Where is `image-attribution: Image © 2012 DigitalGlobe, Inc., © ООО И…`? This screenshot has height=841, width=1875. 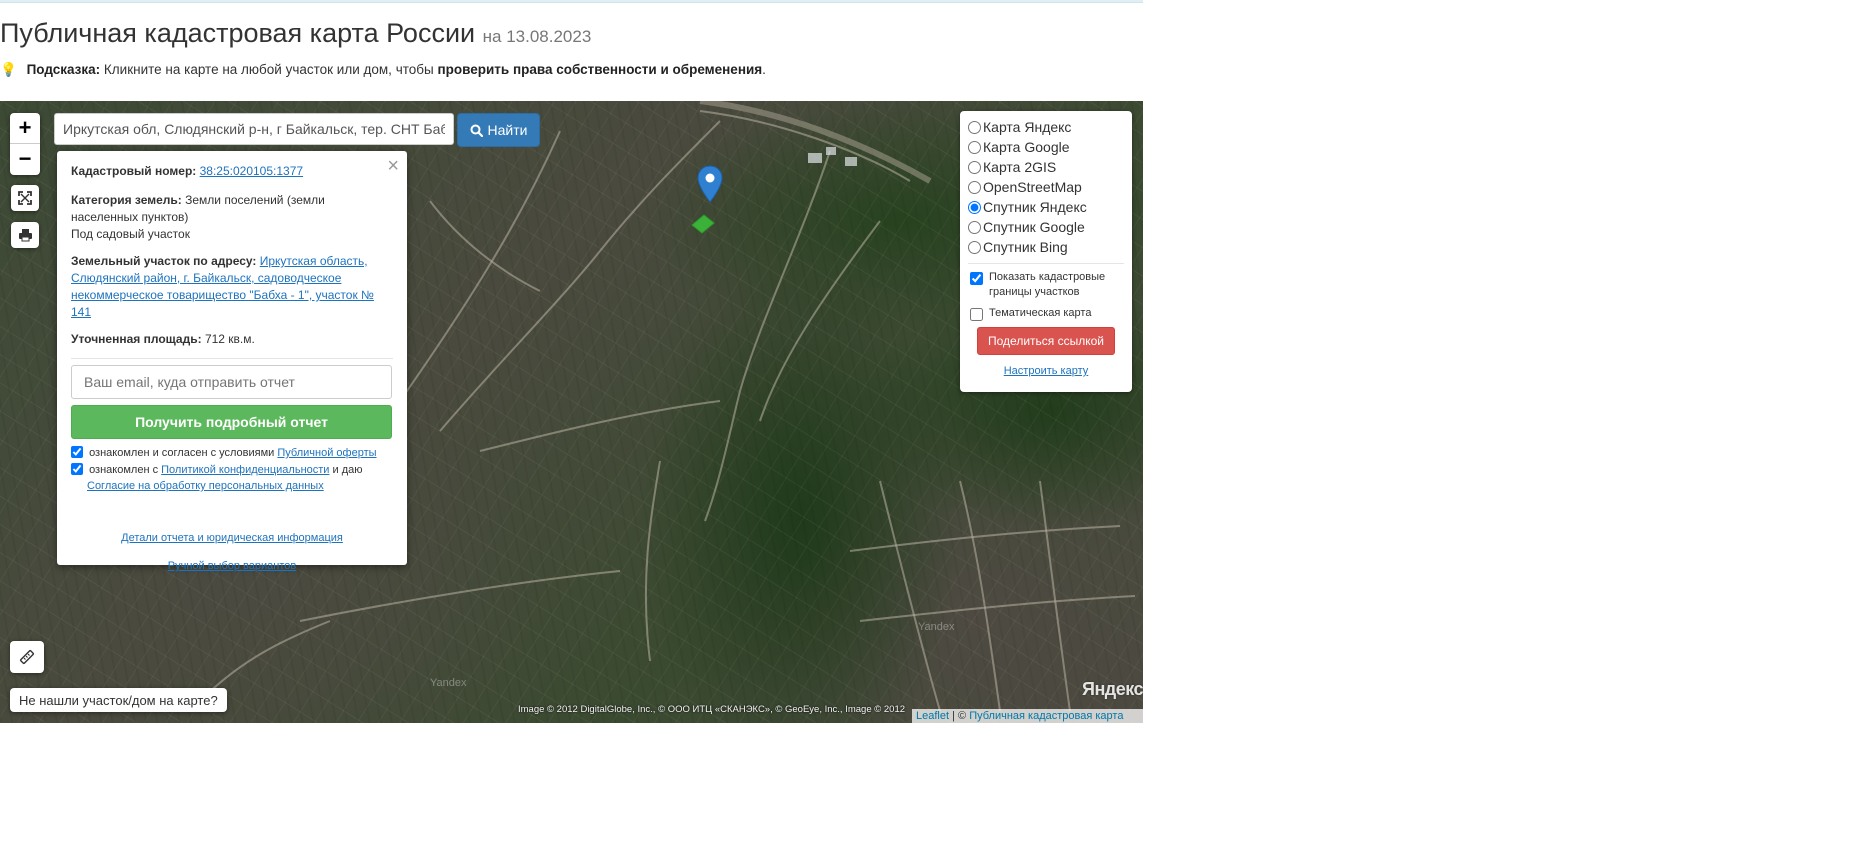 image-attribution: Image © 2012 DigitalGlobe, Inc., © ООО И… is located at coordinates (712, 709).